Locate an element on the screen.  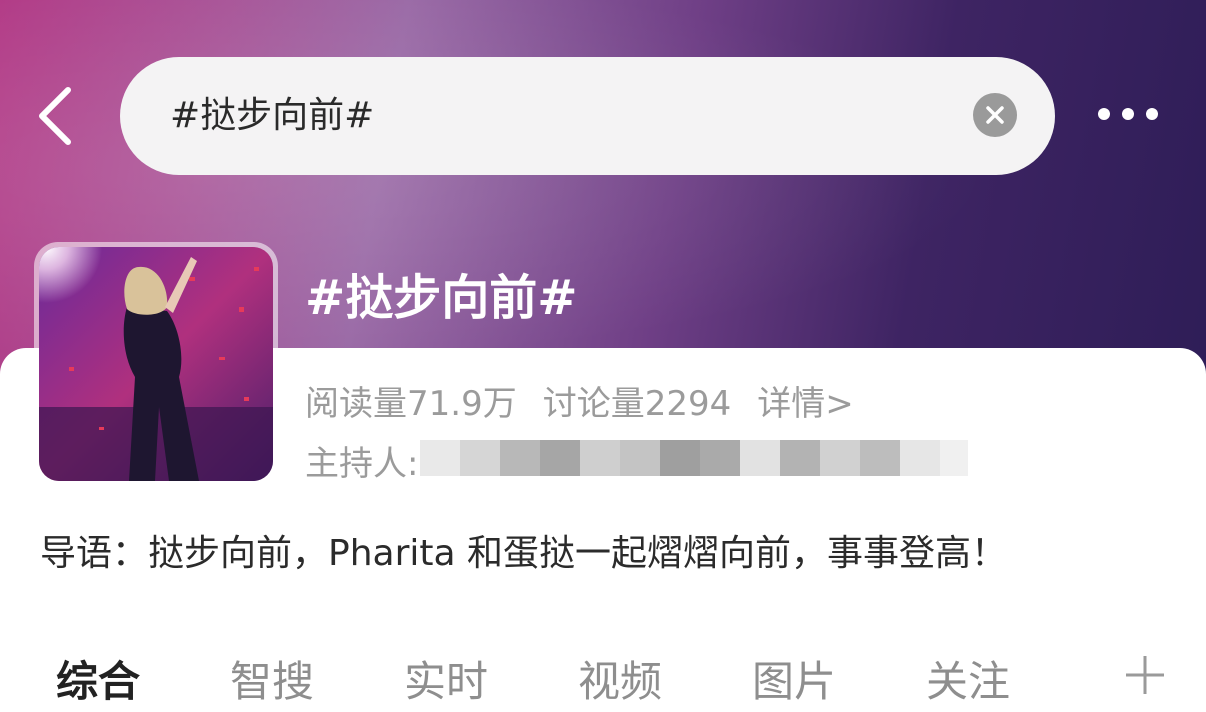
clear-circle-icon is located at coordinates (995, 115).